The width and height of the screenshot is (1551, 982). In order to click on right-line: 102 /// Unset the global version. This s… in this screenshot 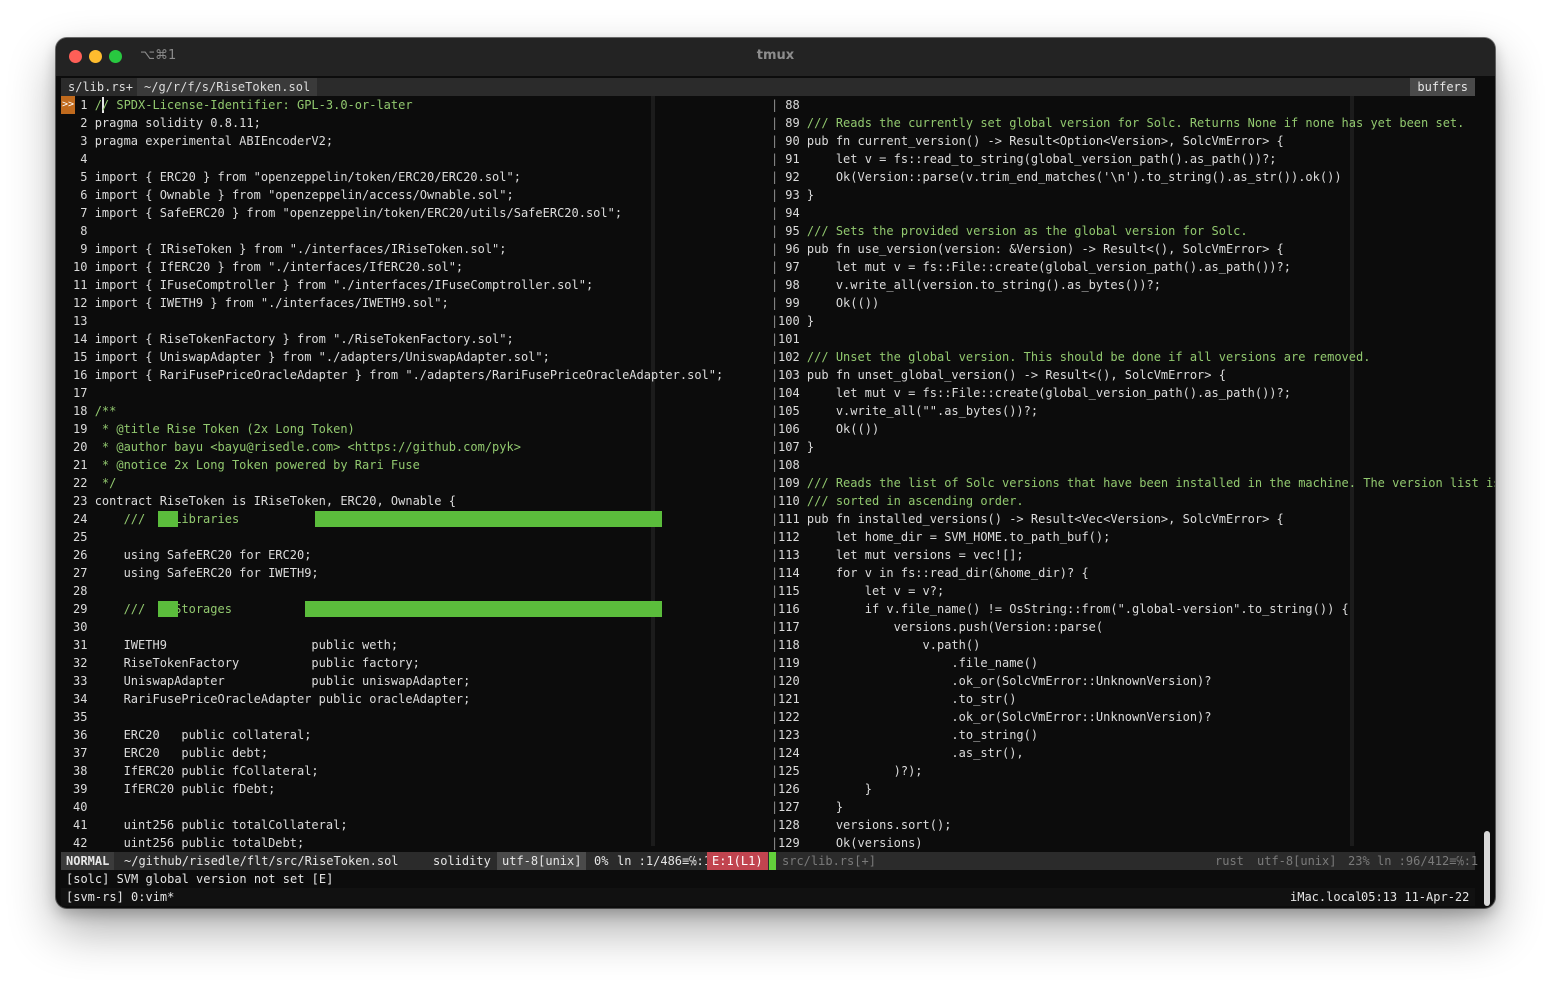, I will do `click(1074, 357)`.